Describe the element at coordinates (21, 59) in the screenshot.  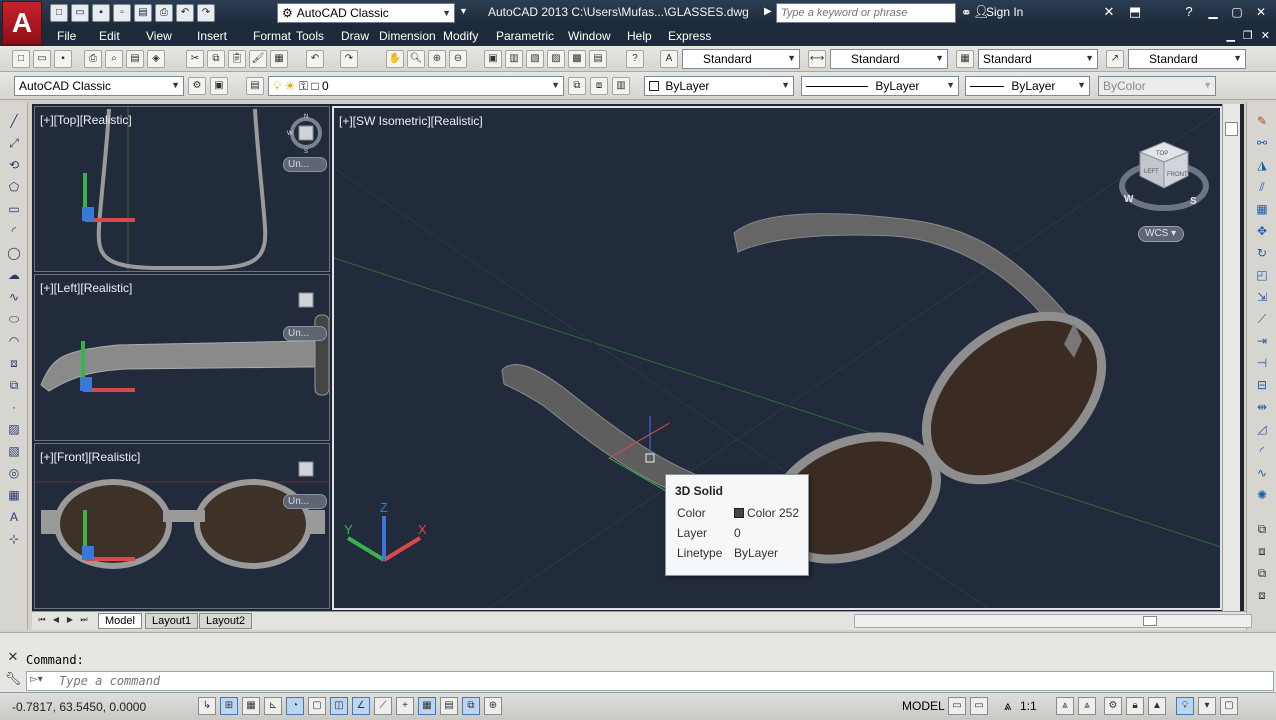
I see `qnew-icon: □` at that location.